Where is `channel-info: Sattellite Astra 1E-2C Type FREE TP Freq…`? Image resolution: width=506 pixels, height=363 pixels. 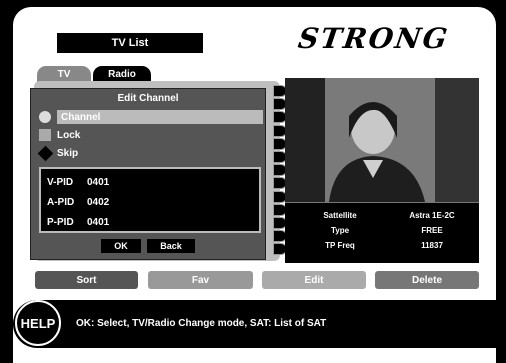 channel-info: Sattellite Astra 1E-2C Type FREE TP Freq… is located at coordinates (382, 233).